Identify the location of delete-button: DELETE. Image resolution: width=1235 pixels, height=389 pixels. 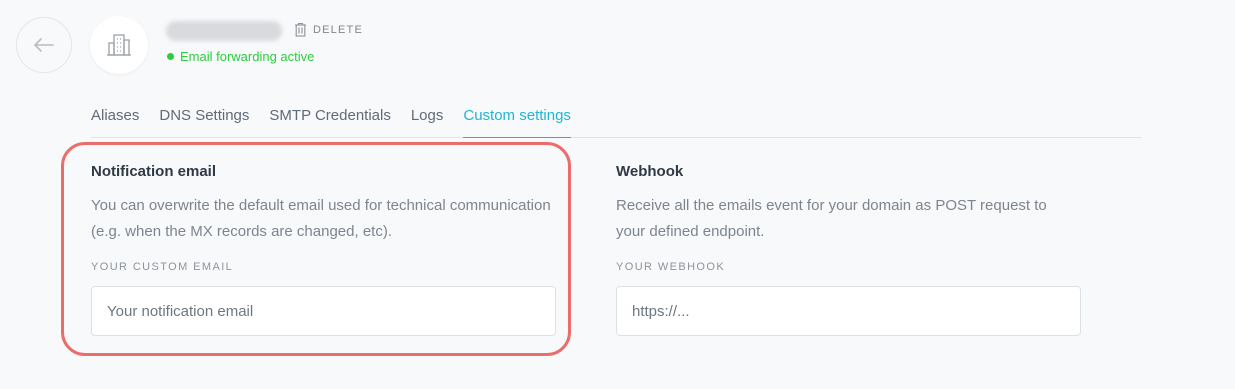
(328, 29).